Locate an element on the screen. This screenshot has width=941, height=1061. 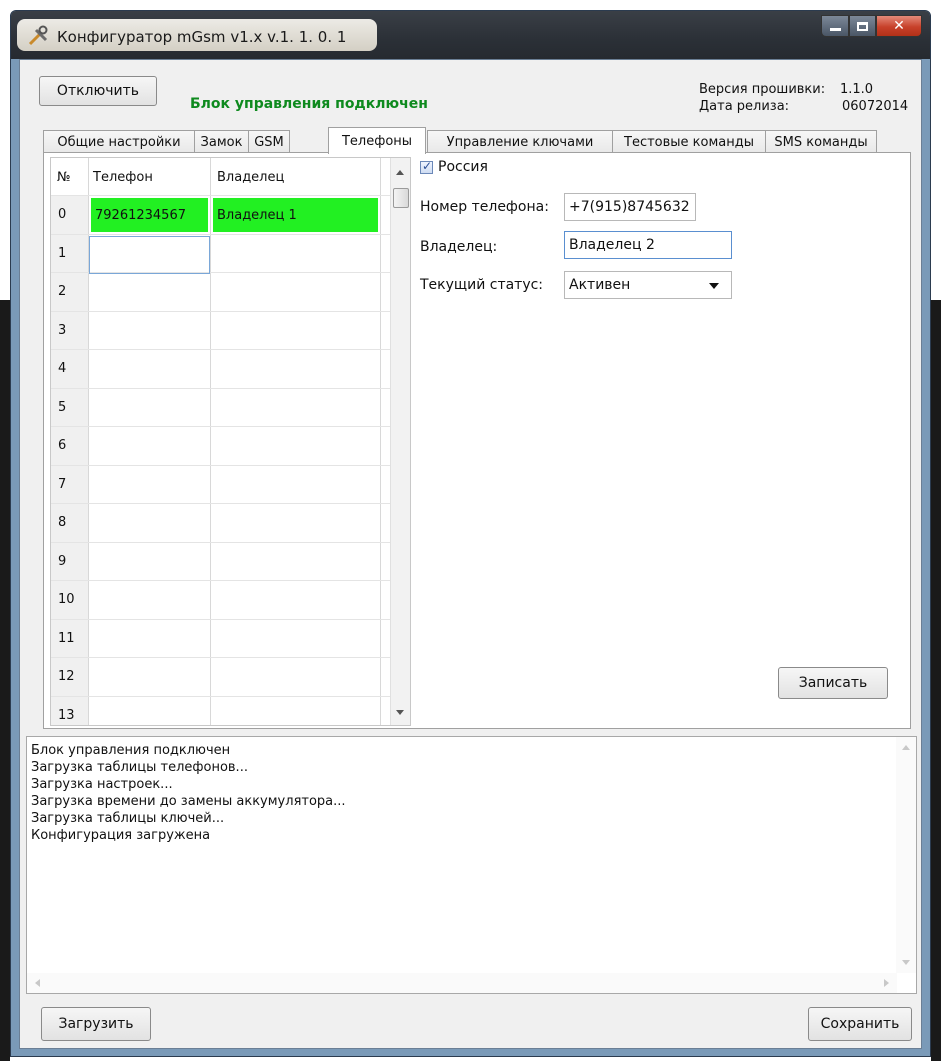
window-title: Конфигуратор mGsm v1.x v.1. 1. 0. 1 is located at coordinates (202, 37).